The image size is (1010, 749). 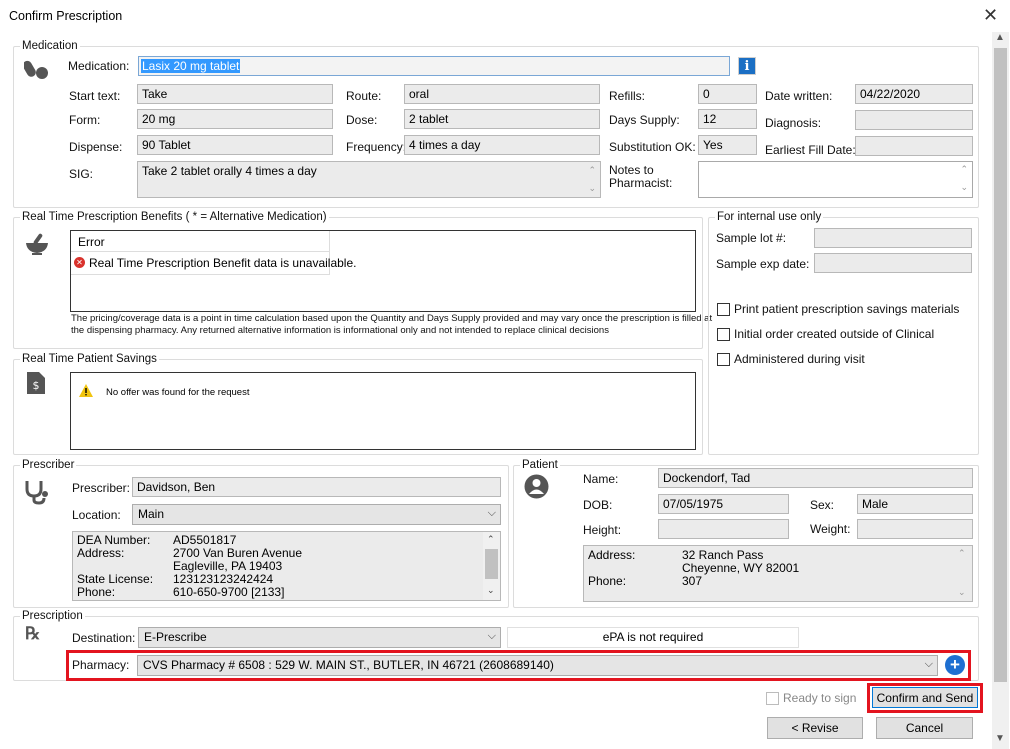 What do you see at coordinates (990, 15) in the screenshot?
I see `close-icon: ✕` at bounding box center [990, 15].